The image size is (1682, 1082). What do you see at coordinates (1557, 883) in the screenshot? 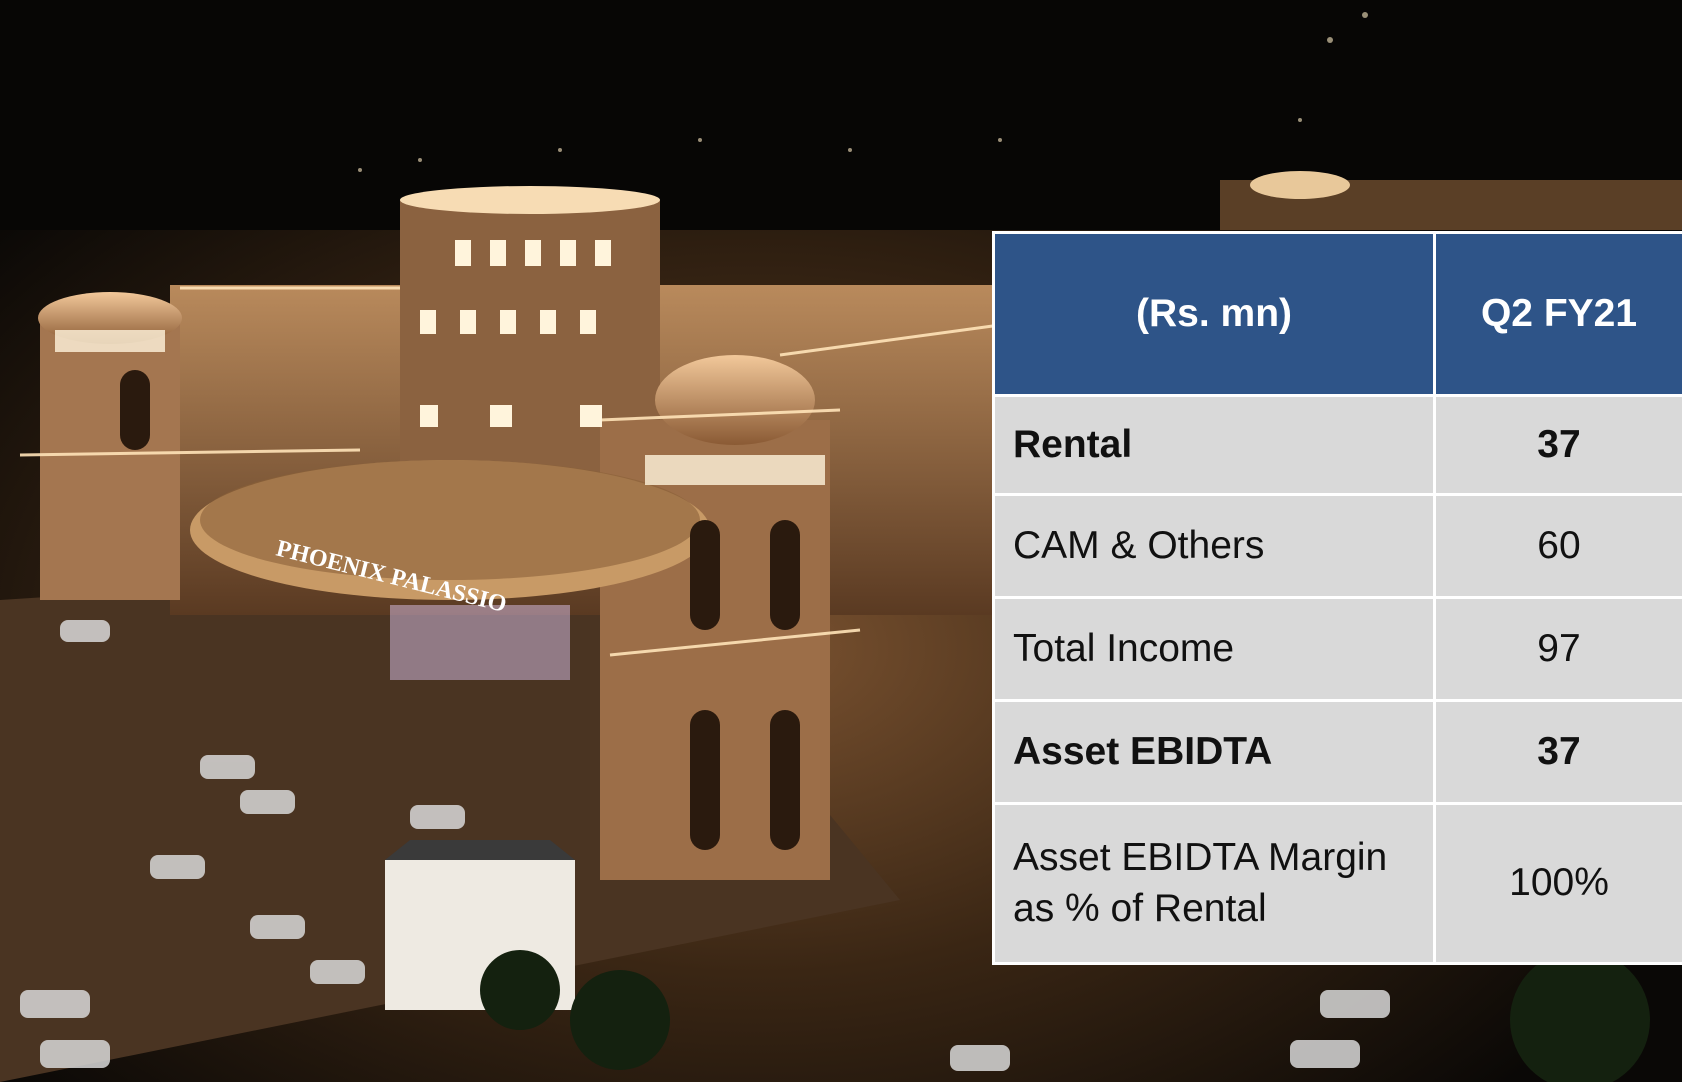
I see `row-value: 100%` at bounding box center [1557, 883].